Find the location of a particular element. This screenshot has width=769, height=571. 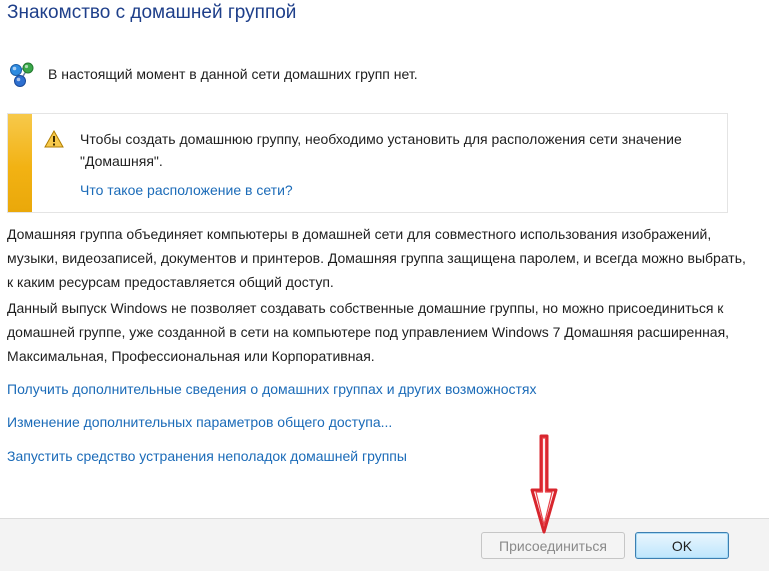

ok-button: OK is located at coordinates (682, 545).